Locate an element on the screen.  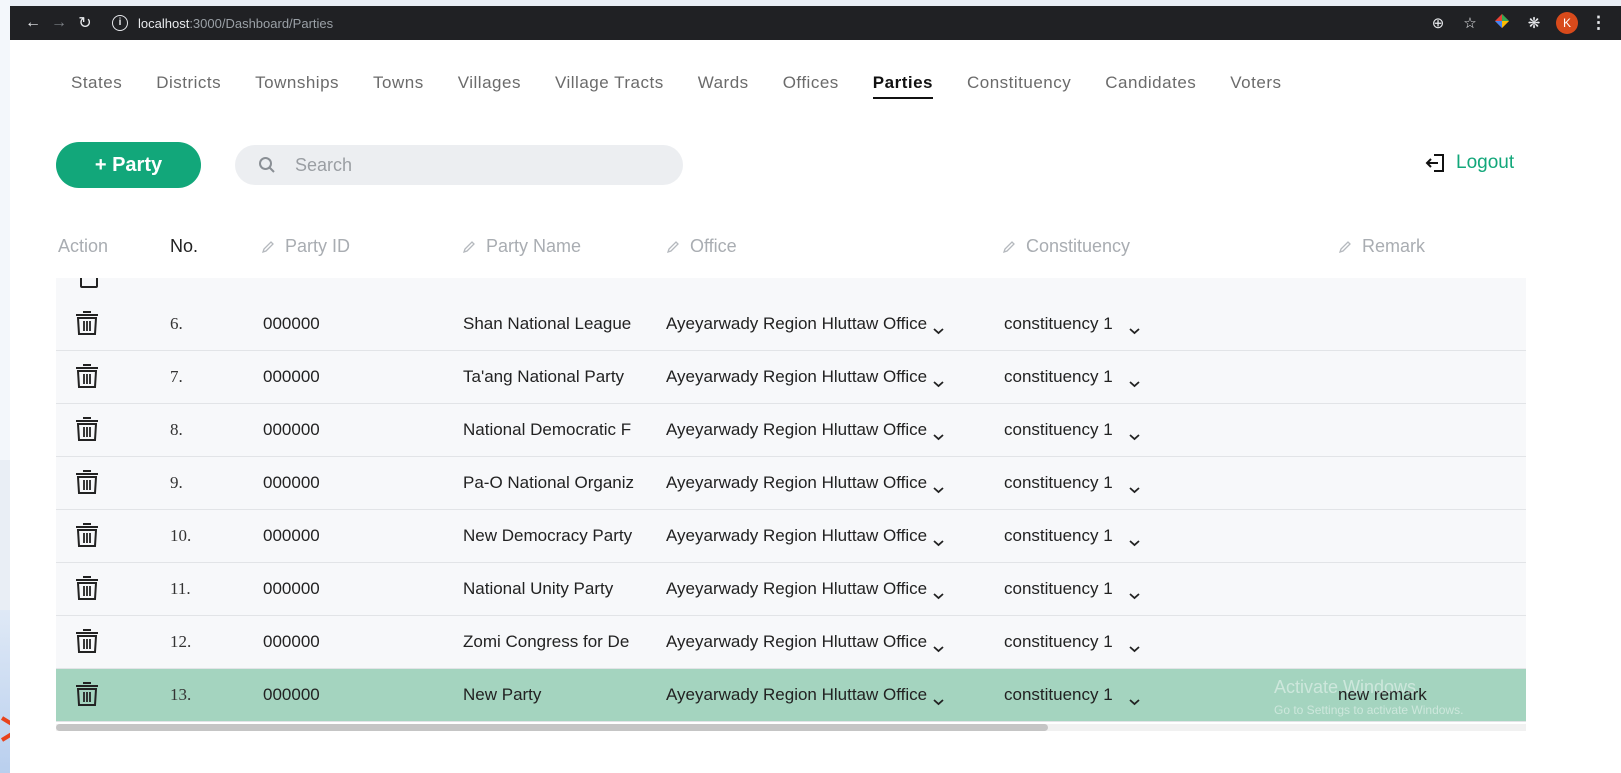
tab-wards: Wards is located at coordinates (723, 86).